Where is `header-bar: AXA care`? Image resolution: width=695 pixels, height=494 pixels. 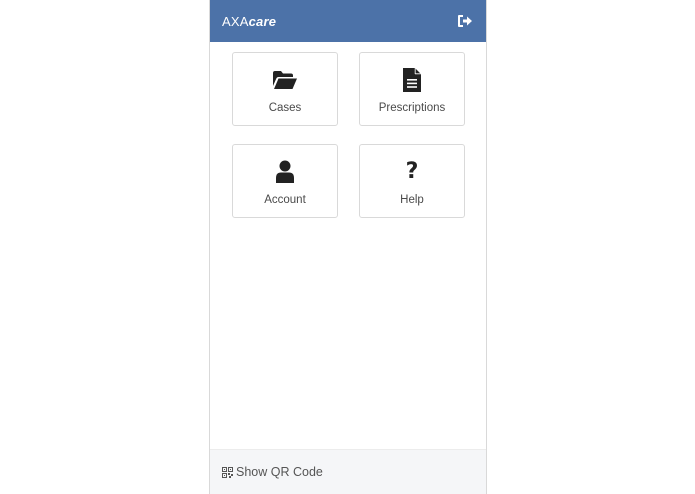
header-bar: AXA care is located at coordinates (348, 21).